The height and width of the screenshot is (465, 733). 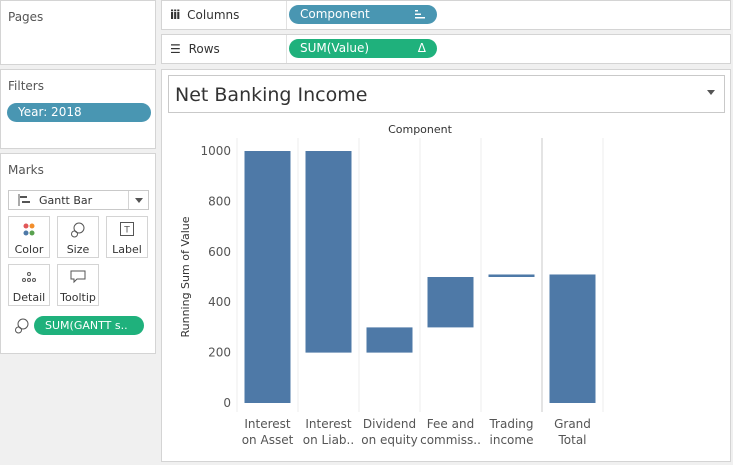 What do you see at coordinates (219, 201) in the screenshot?
I see `y-tick-label: 800` at bounding box center [219, 201].